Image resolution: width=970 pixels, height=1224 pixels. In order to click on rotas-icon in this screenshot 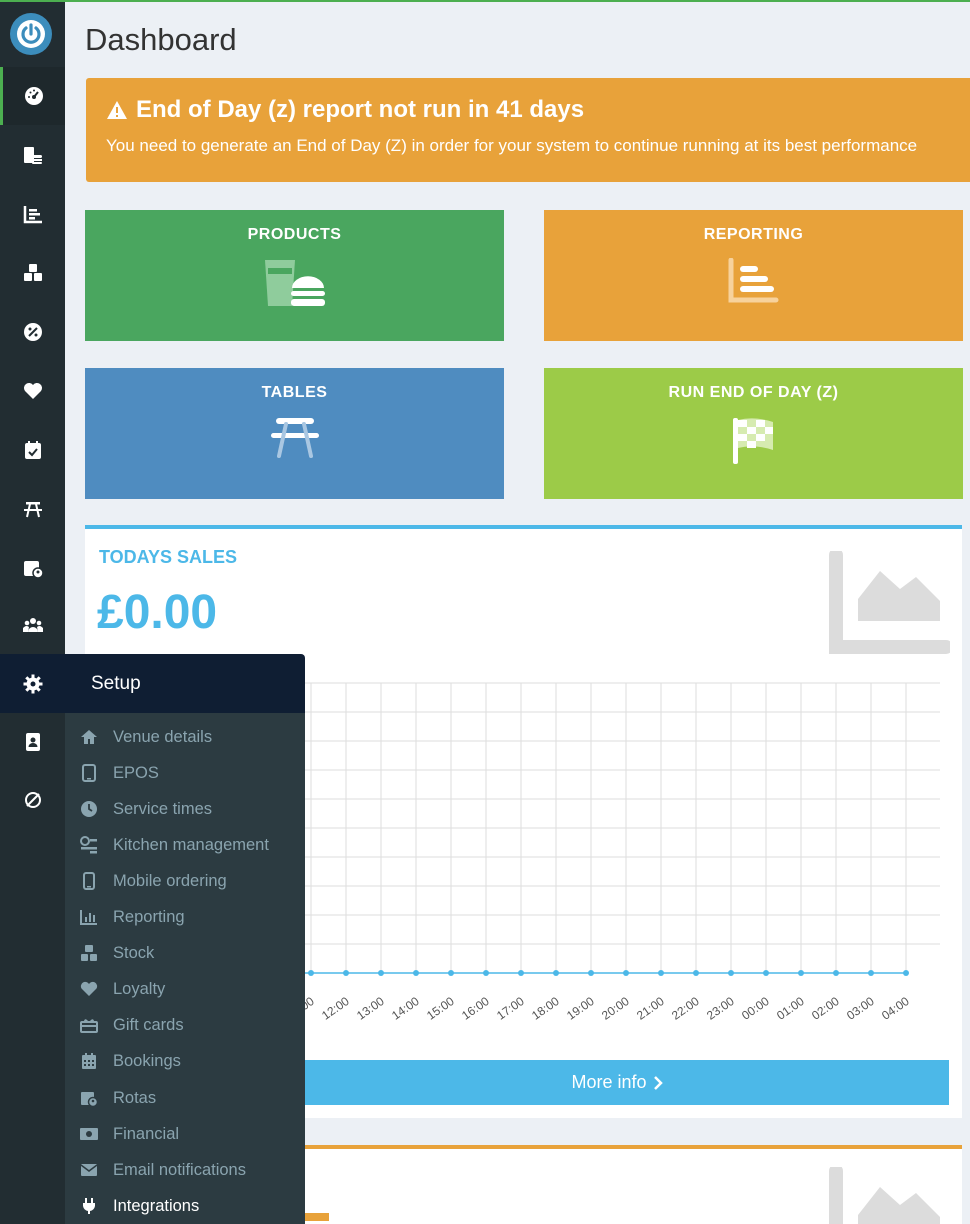, I will do `click(33, 569)`.